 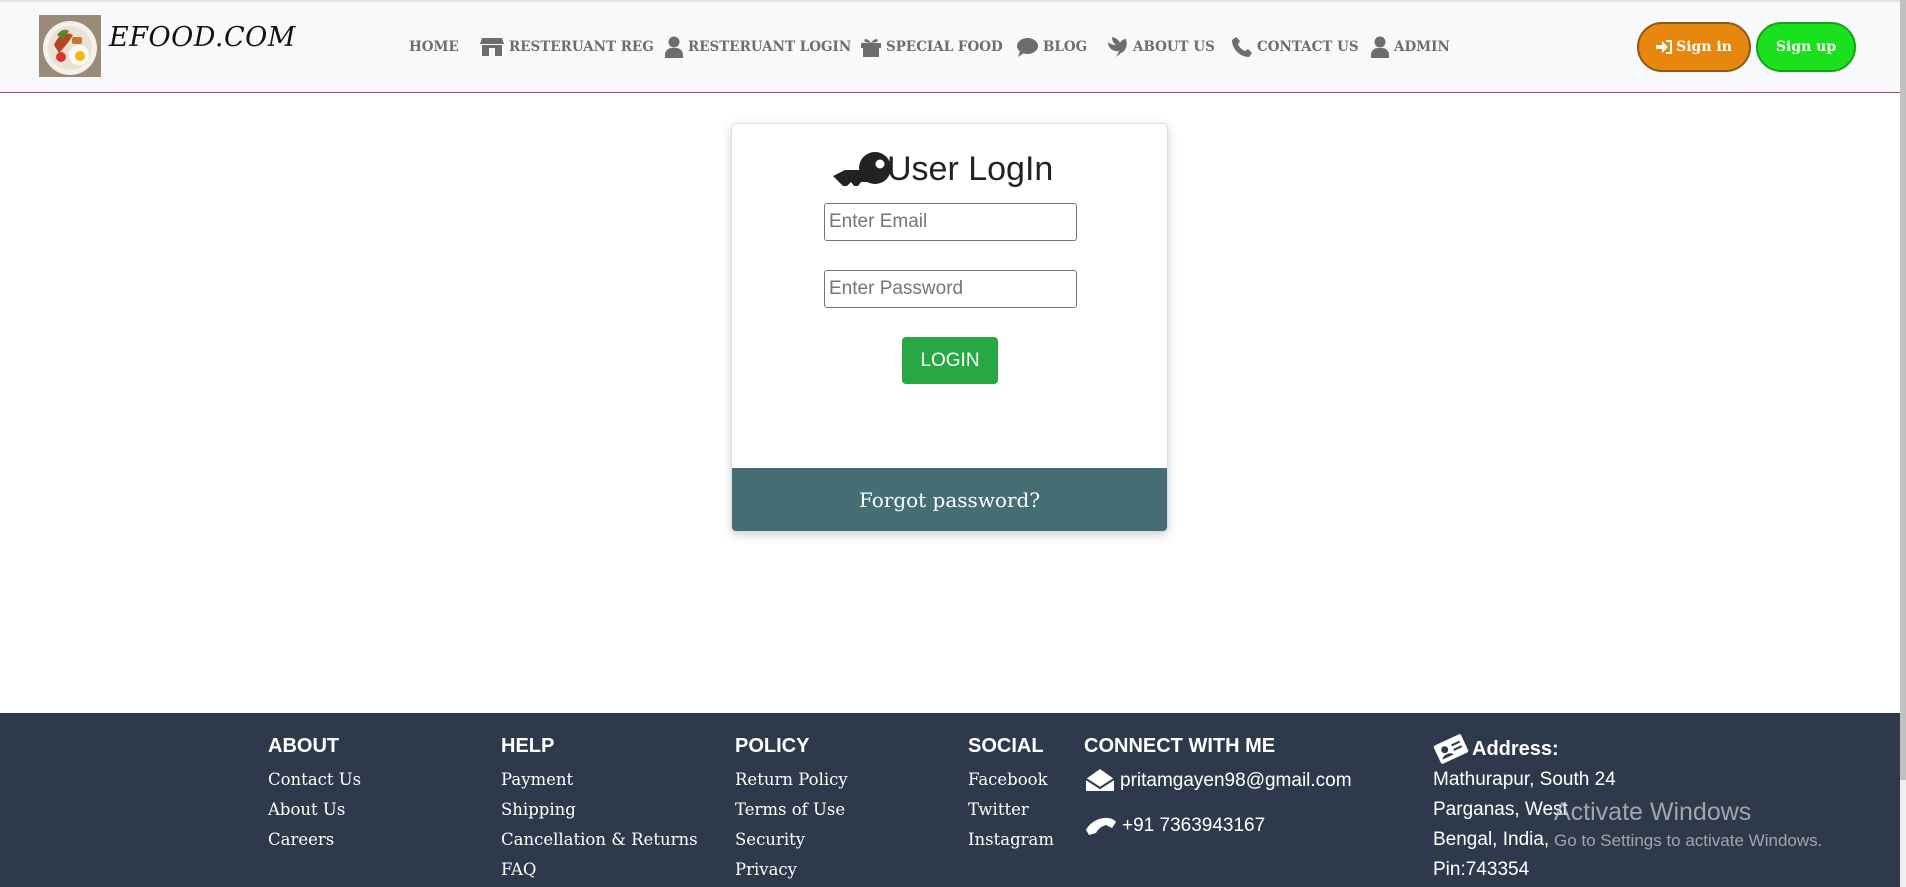 I want to click on contact-email: pritamgayen98@gmail.com, so click(x=1218, y=781).